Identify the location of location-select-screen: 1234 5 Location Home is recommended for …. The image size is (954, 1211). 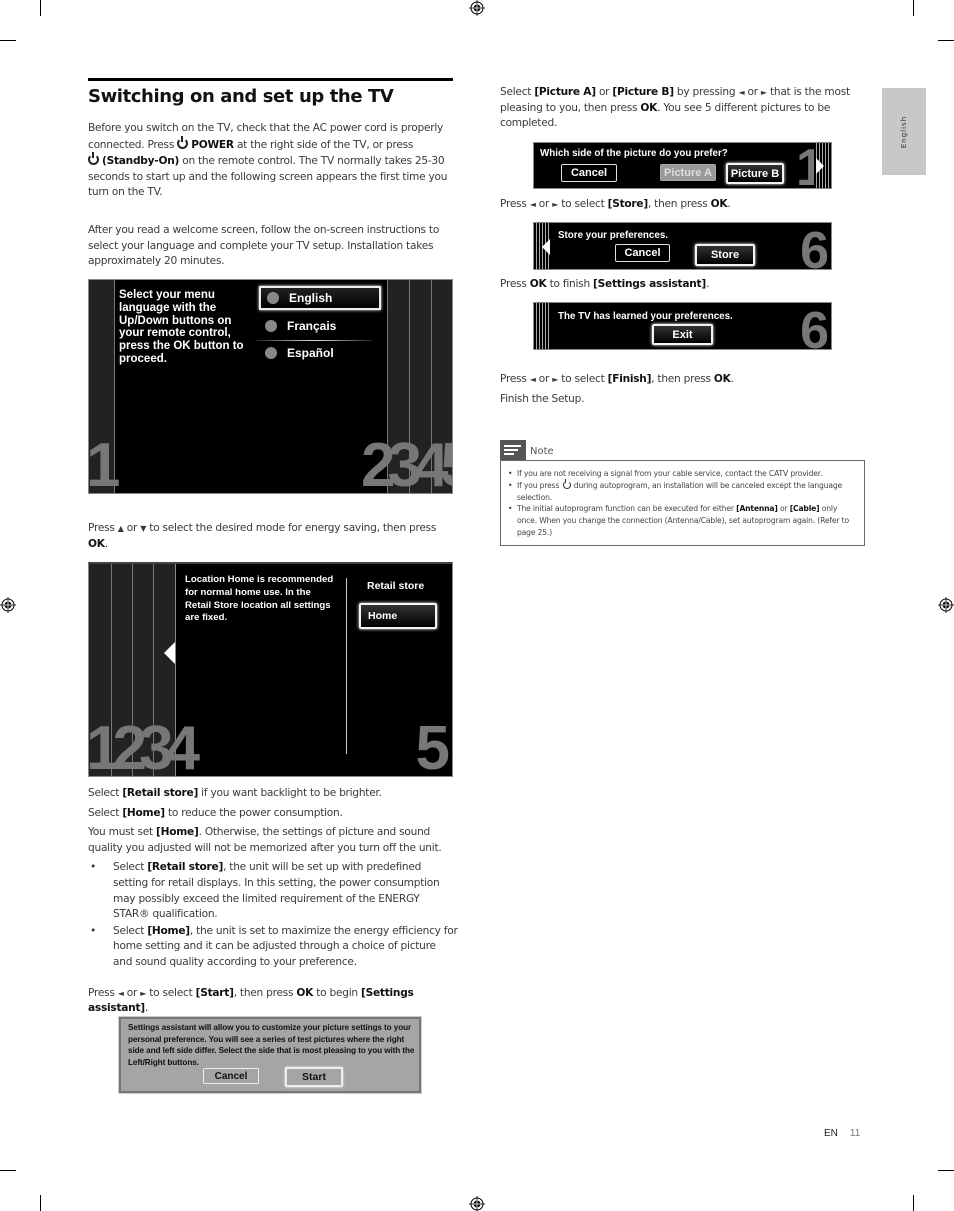
(270, 669).